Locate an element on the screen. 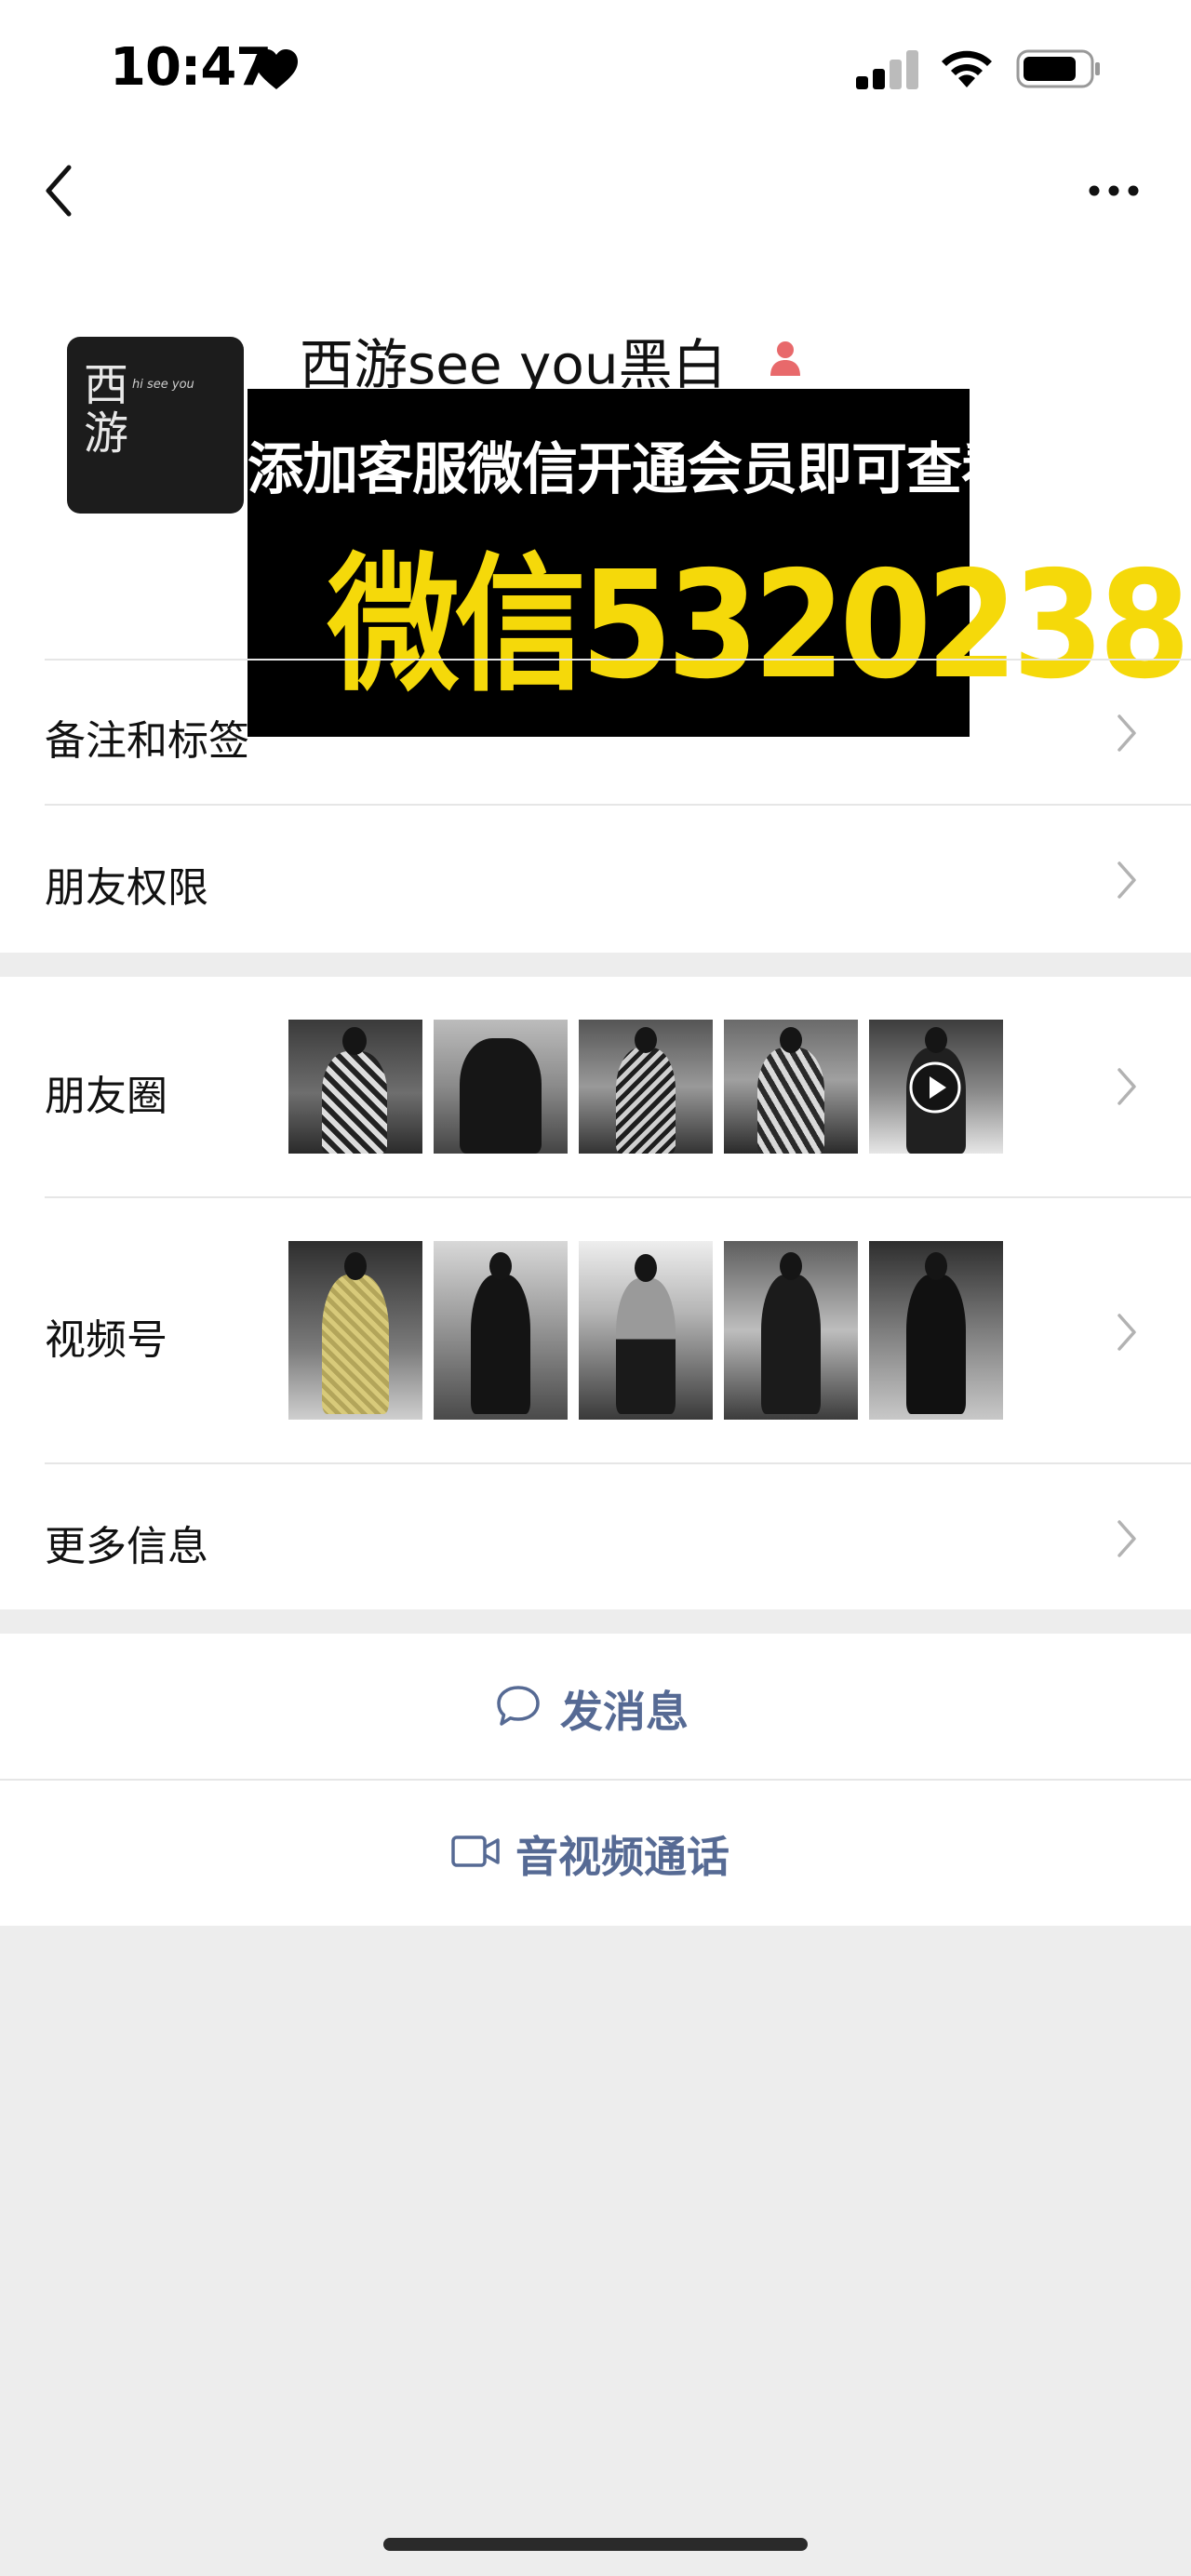  home-indicator is located at coordinates (595, 2544).